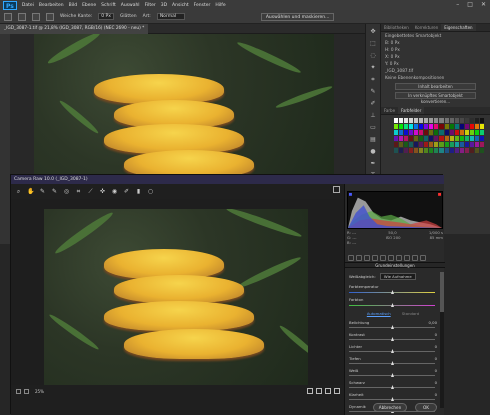 The height and width of the screenshot is (415, 490). I want to click on menu-item-3d: 3D, so click(164, 5).